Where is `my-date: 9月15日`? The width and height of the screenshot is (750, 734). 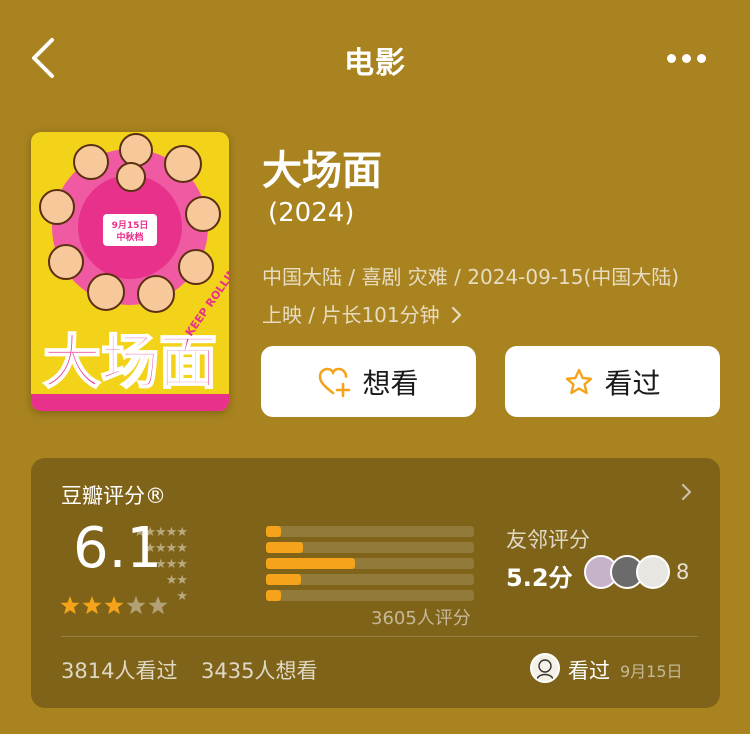
my-date: 9月15日 is located at coordinates (651, 671).